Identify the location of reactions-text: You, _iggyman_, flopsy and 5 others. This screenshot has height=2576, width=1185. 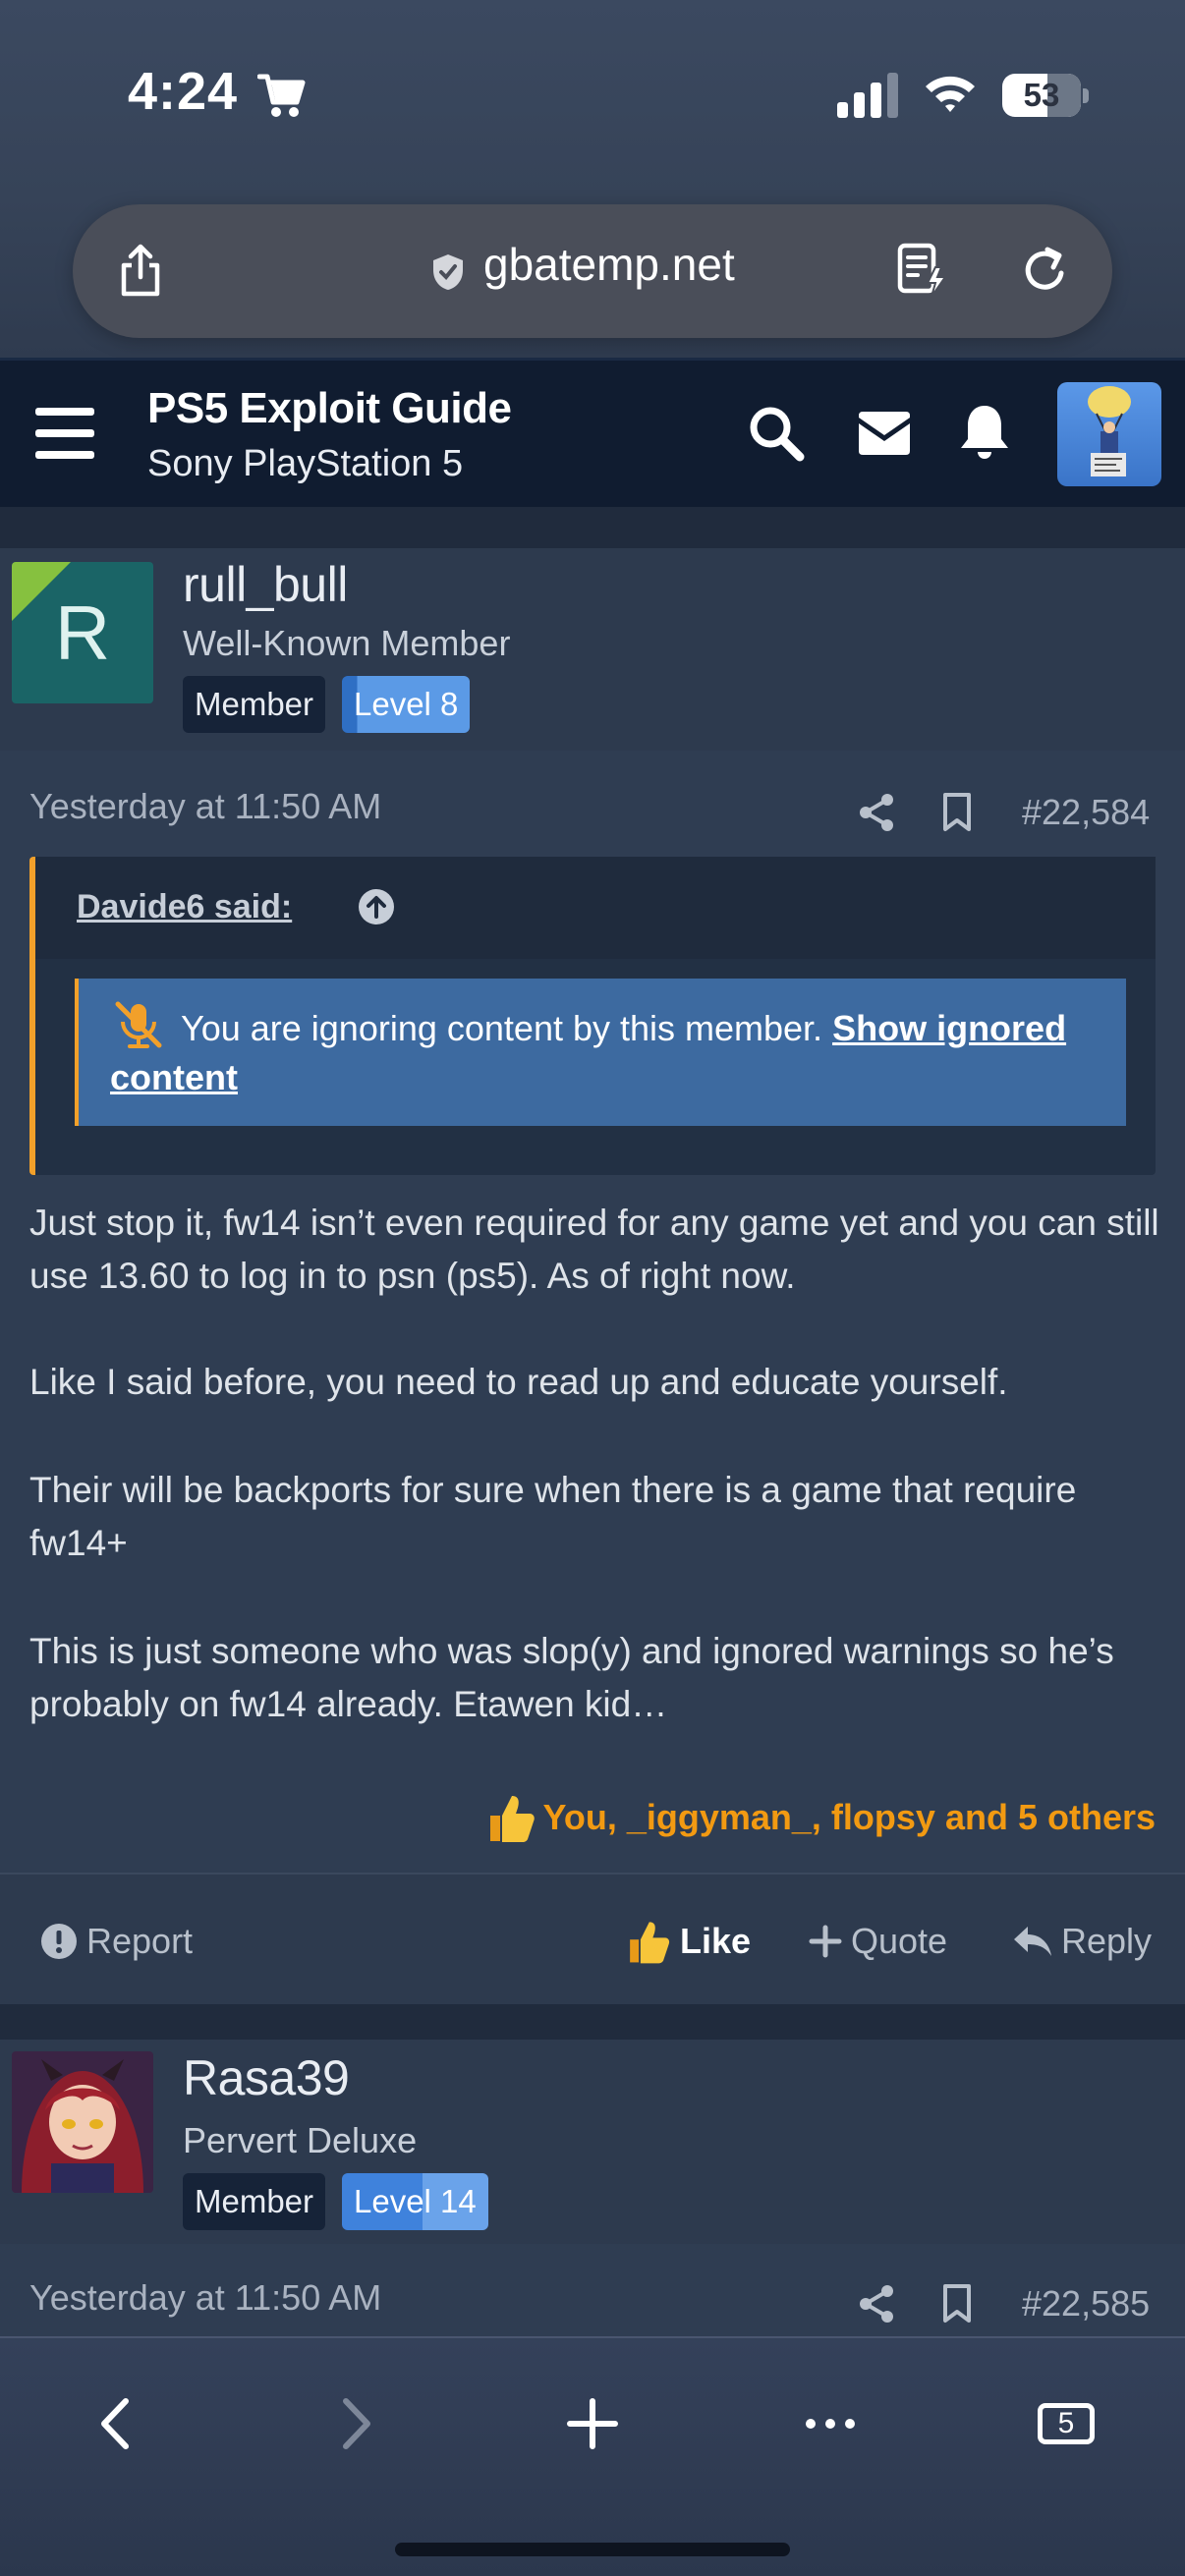
(850, 1817).